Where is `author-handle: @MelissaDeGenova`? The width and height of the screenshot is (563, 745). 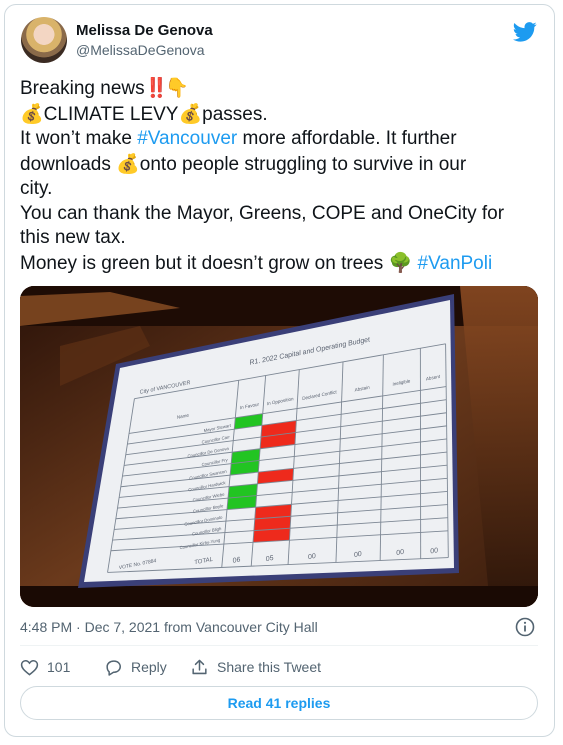
author-handle: @MelissaDeGenova is located at coordinates (140, 50).